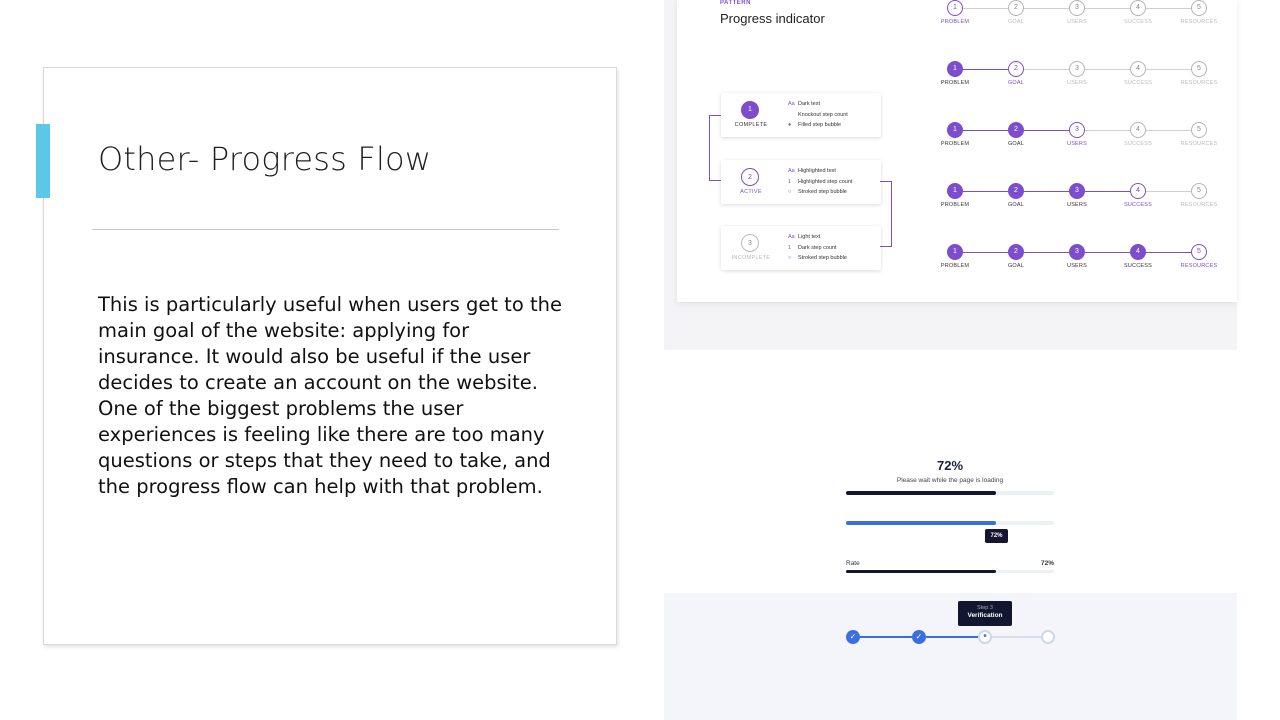 The image size is (1280, 720). Describe the element at coordinates (791, 237) in the screenshot. I see `legend-marker: Aa` at that location.